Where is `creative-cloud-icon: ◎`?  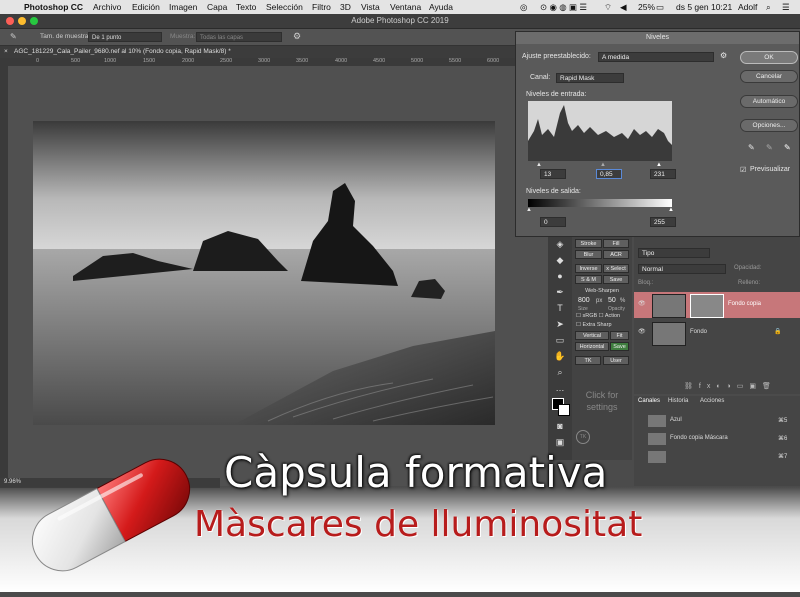 creative-cloud-icon: ◎ is located at coordinates (523, 7).